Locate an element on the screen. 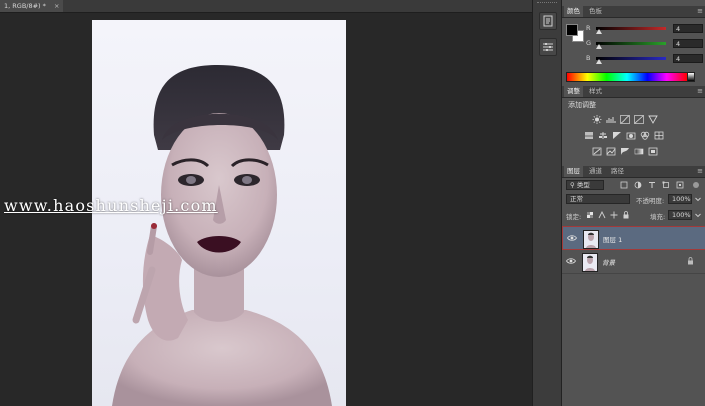 The image size is (705, 406). adjustments-panel-tabs: 调整 样式 ≡ is located at coordinates (633, 92).